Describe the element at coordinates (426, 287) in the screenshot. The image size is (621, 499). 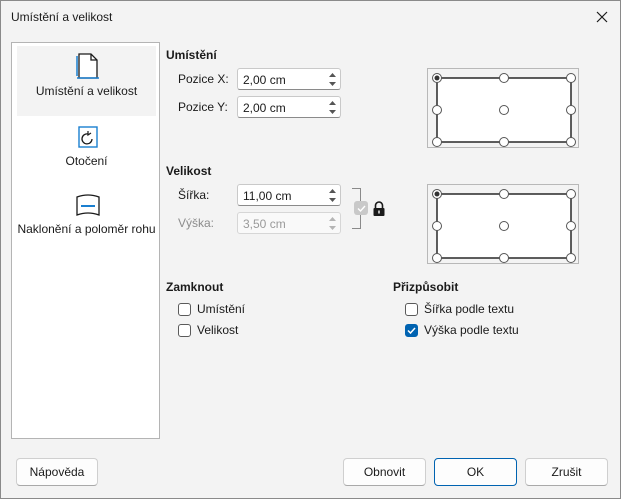
I see `fit-group-title: Přizpůsobit` at that location.